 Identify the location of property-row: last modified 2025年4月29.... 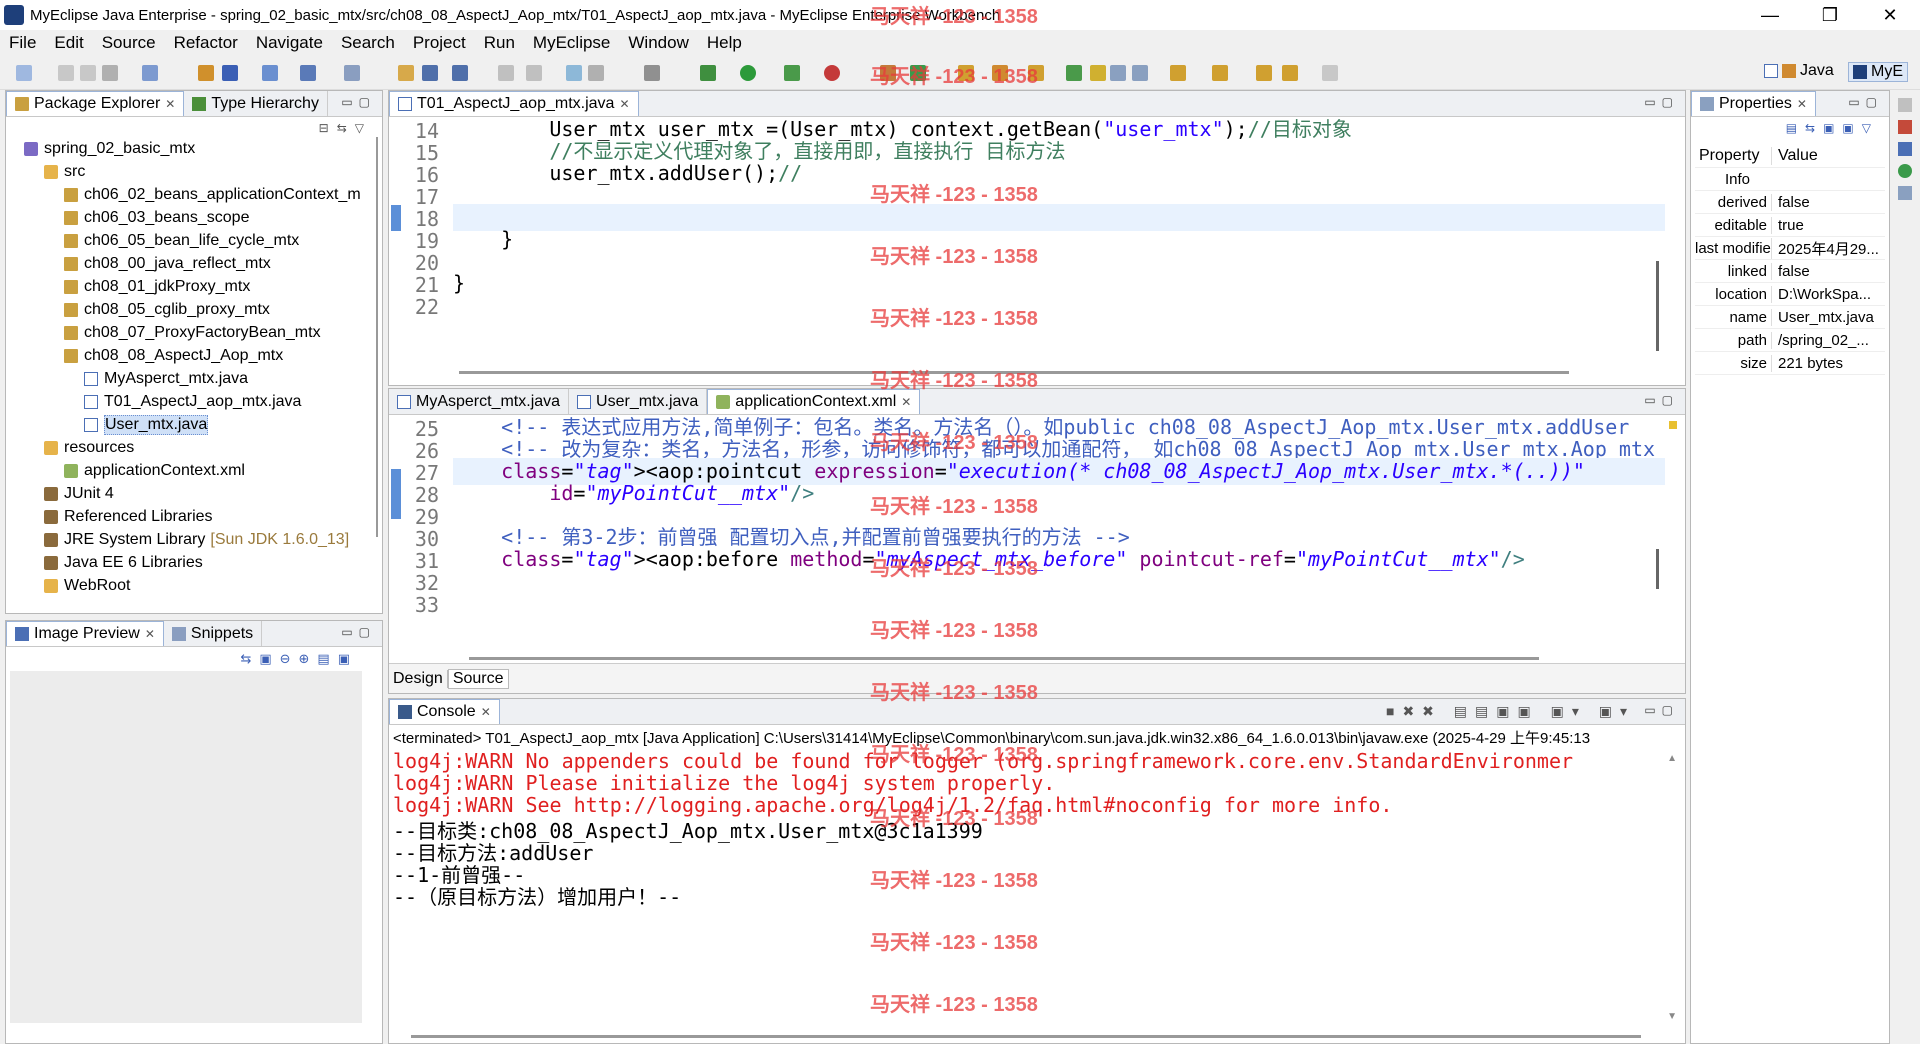
(1790, 248).